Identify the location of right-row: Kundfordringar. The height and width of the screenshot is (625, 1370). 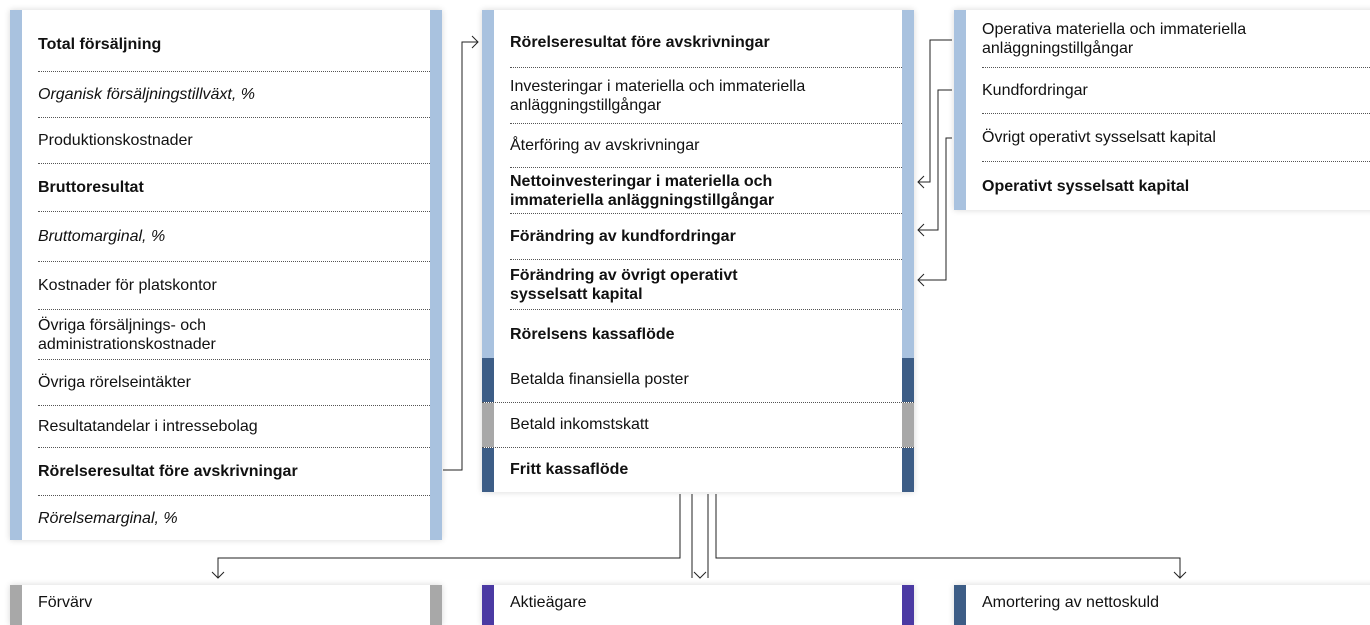
(1176, 91).